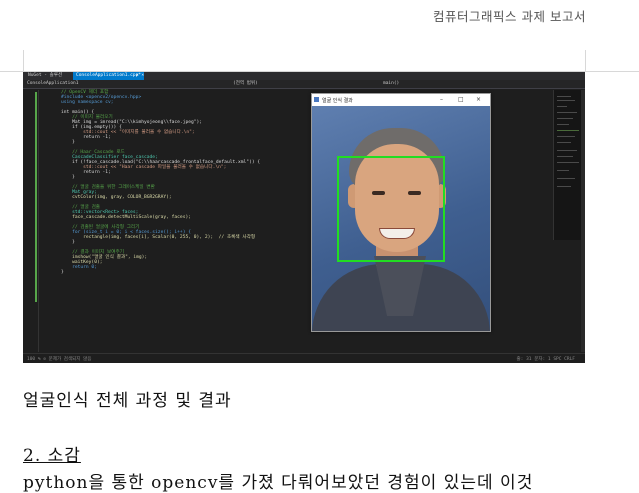 The height and width of the screenshot is (493, 639). Describe the element at coordinates (461, 99) in the screenshot. I see `maximize-button: □` at that location.